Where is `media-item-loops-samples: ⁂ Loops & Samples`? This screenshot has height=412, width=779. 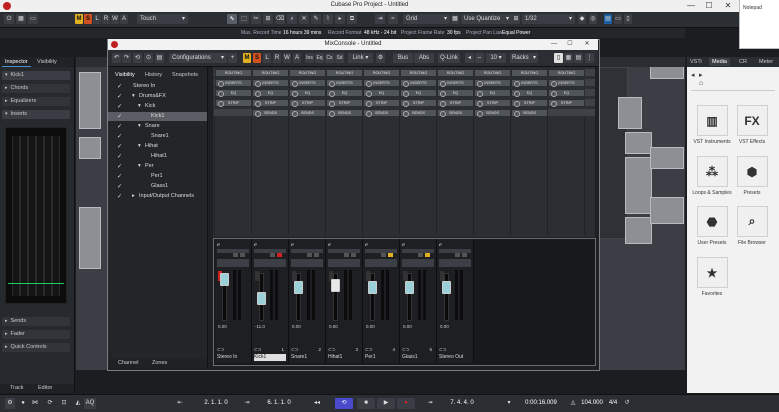 media-item-loops-samples: ⁂ Loops & Samples is located at coordinates (712, 176).